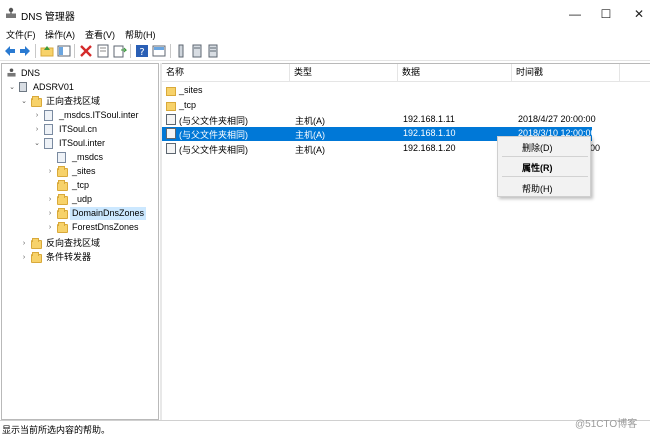 Image resolution: width=650 pixels, height=434 pixels. What do you see at coordinates (325, 51) in the screenshot?
I see `toolbar: ?` at bounding box center [325, 51].